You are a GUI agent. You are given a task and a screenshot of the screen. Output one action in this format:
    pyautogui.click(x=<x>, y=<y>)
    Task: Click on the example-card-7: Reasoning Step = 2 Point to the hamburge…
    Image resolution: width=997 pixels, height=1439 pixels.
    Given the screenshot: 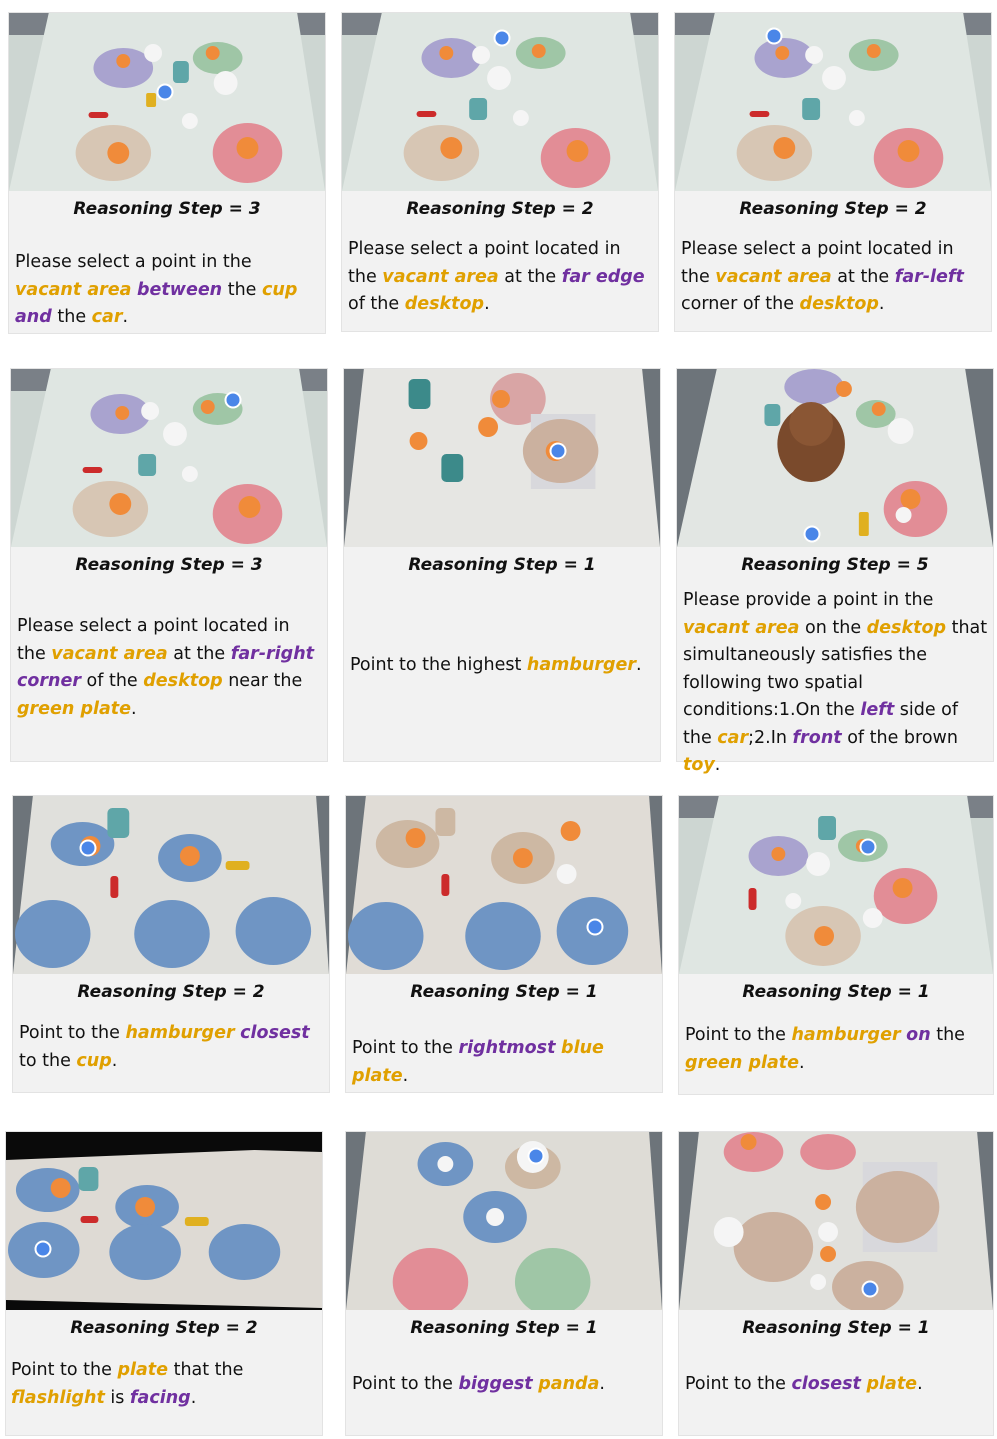 What is the action you would take?
    pyautogui.click(x=171, y=944)
    